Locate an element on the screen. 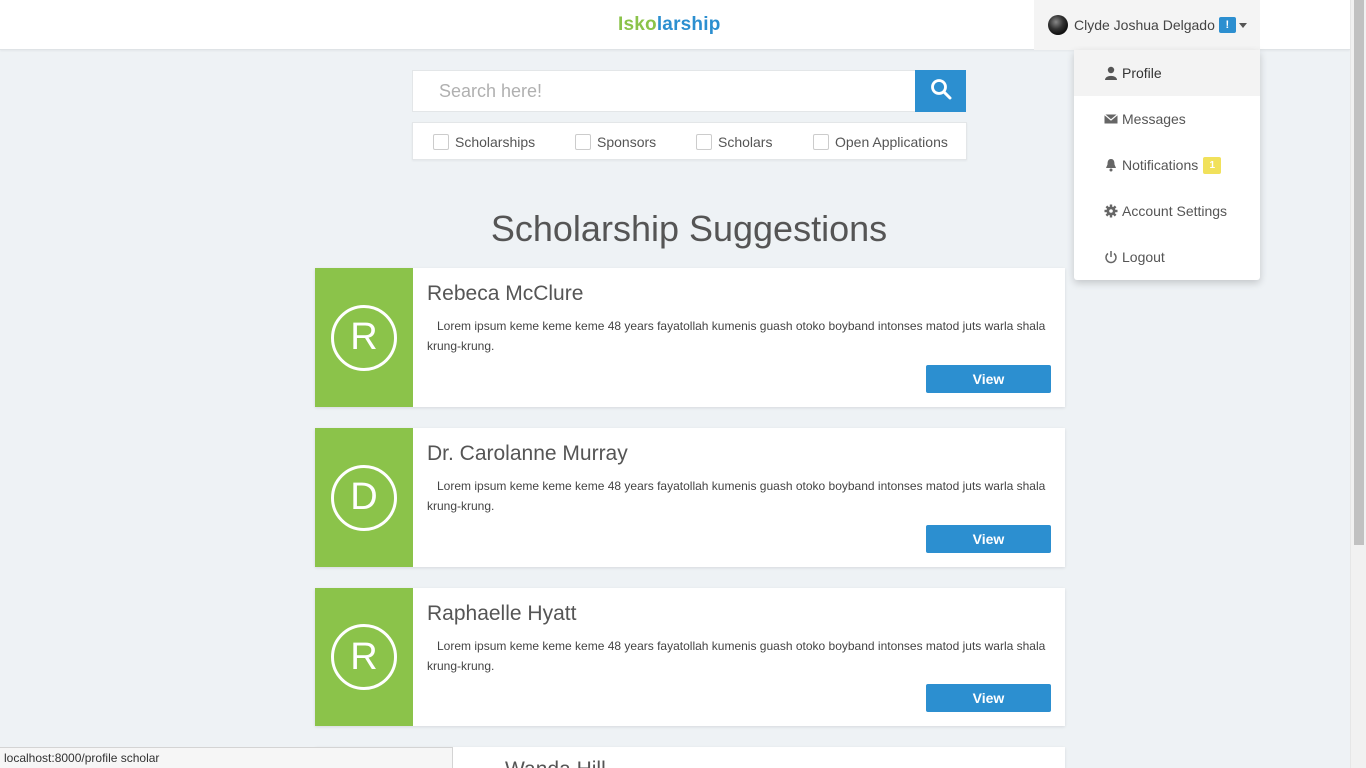 The image size is (1366, 768). avatar is located at coordinates (1058, 25).